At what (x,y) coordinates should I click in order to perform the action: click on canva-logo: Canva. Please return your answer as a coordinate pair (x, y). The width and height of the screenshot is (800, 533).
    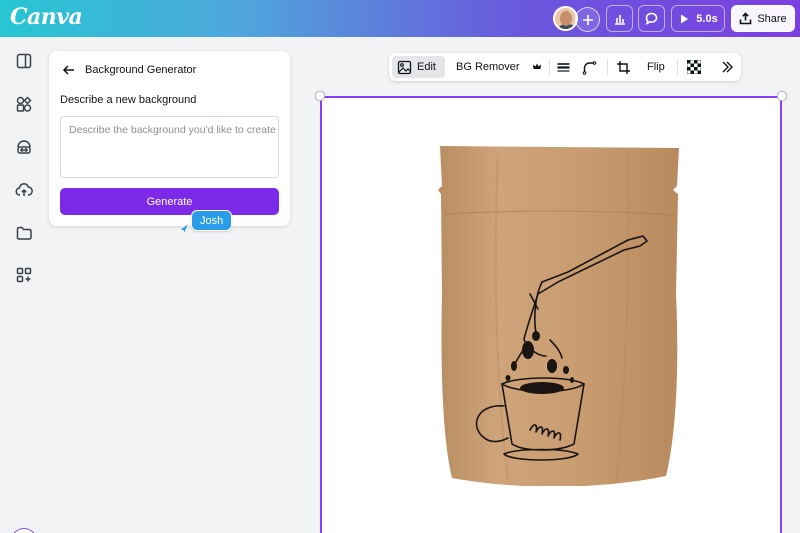
    Looking at the image, I should click on (46, 17).